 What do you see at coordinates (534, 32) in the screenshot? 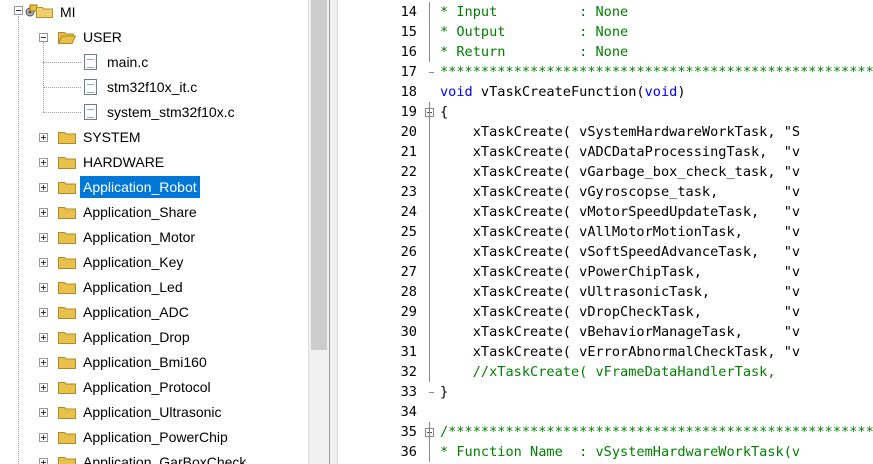
I see `code-line: * Output : None` at bounding box center [534, 32].